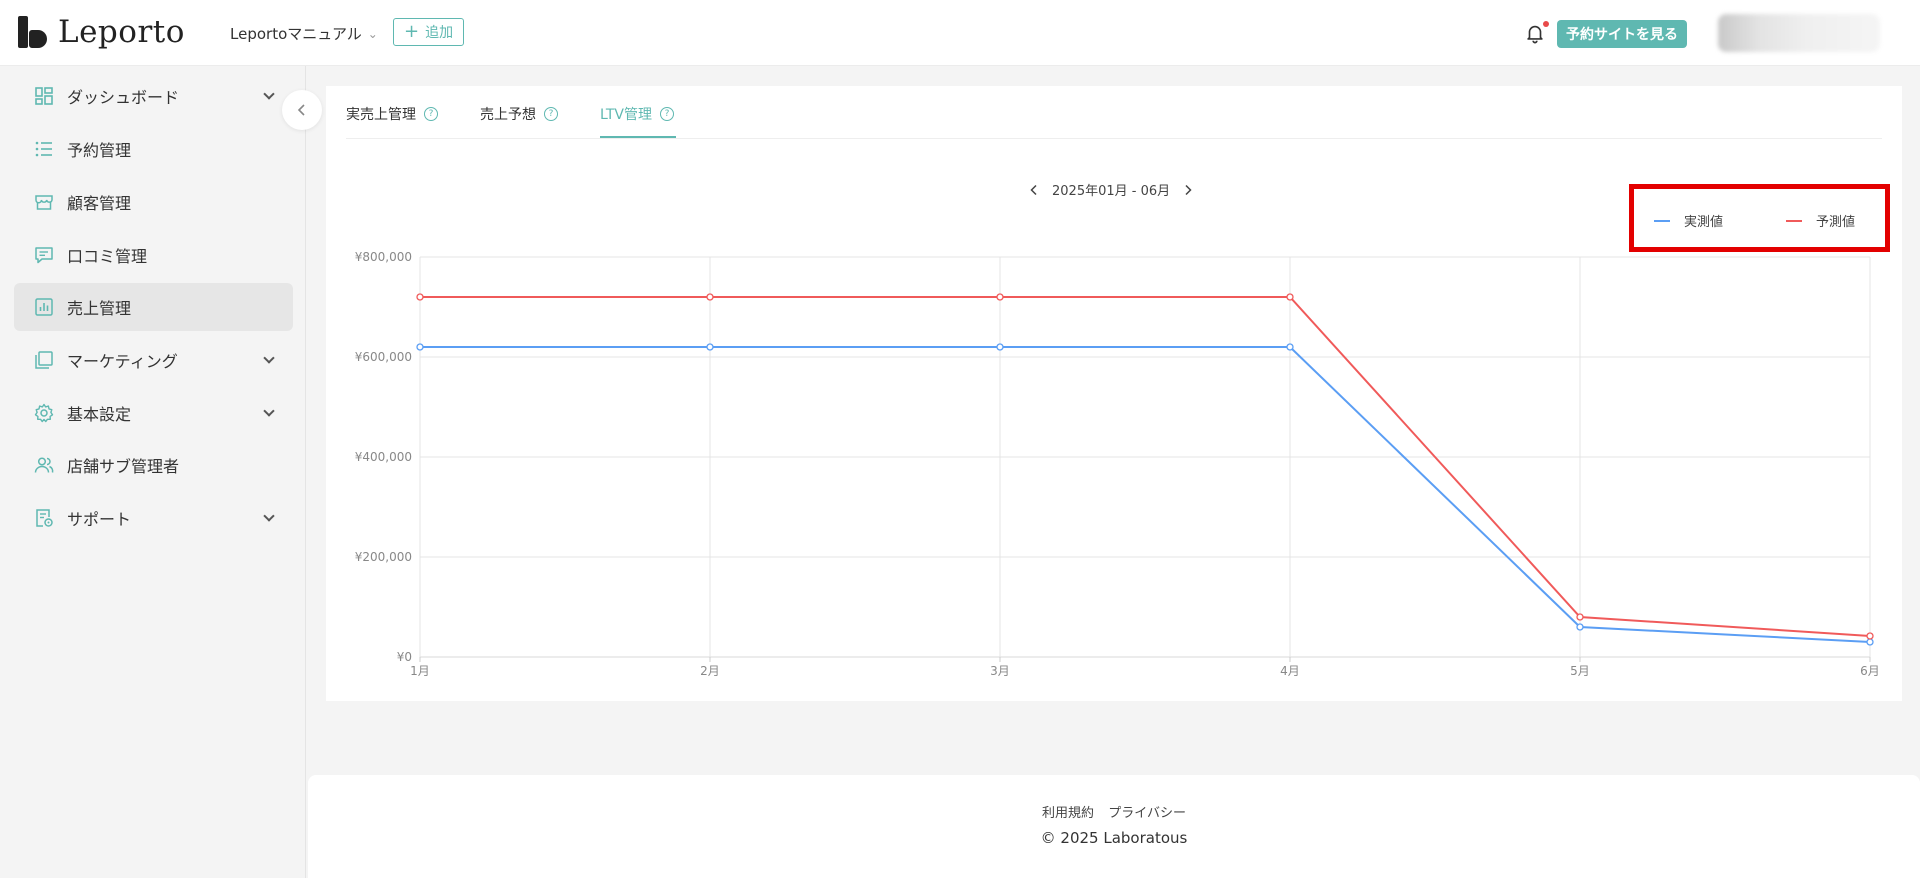 This screenshot has width=1920, height=878. Describe the element at coordinates (153, 202) in the screenshot. I see `sidebar-item-customers: 顧客管理` at that location.